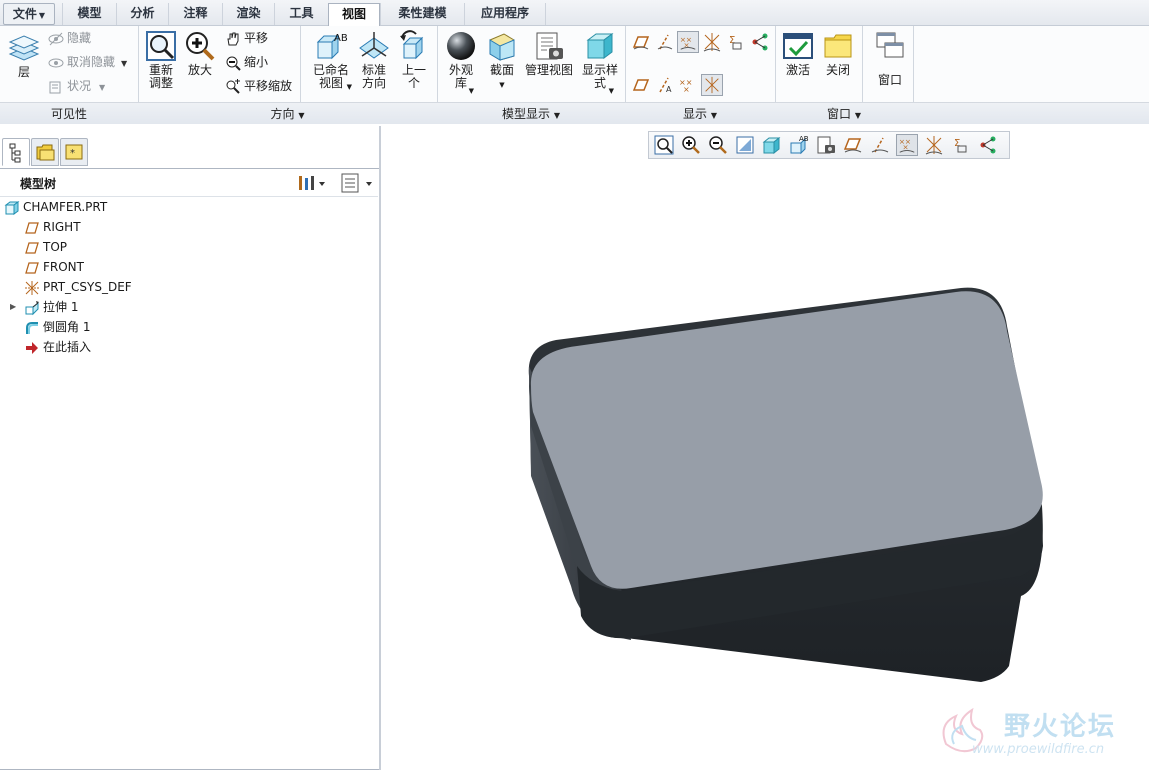  What do you see at coordinates (641, 85) in the screenshot?
I see `plane-tag-display-icon` at bounding box center [641, 85].